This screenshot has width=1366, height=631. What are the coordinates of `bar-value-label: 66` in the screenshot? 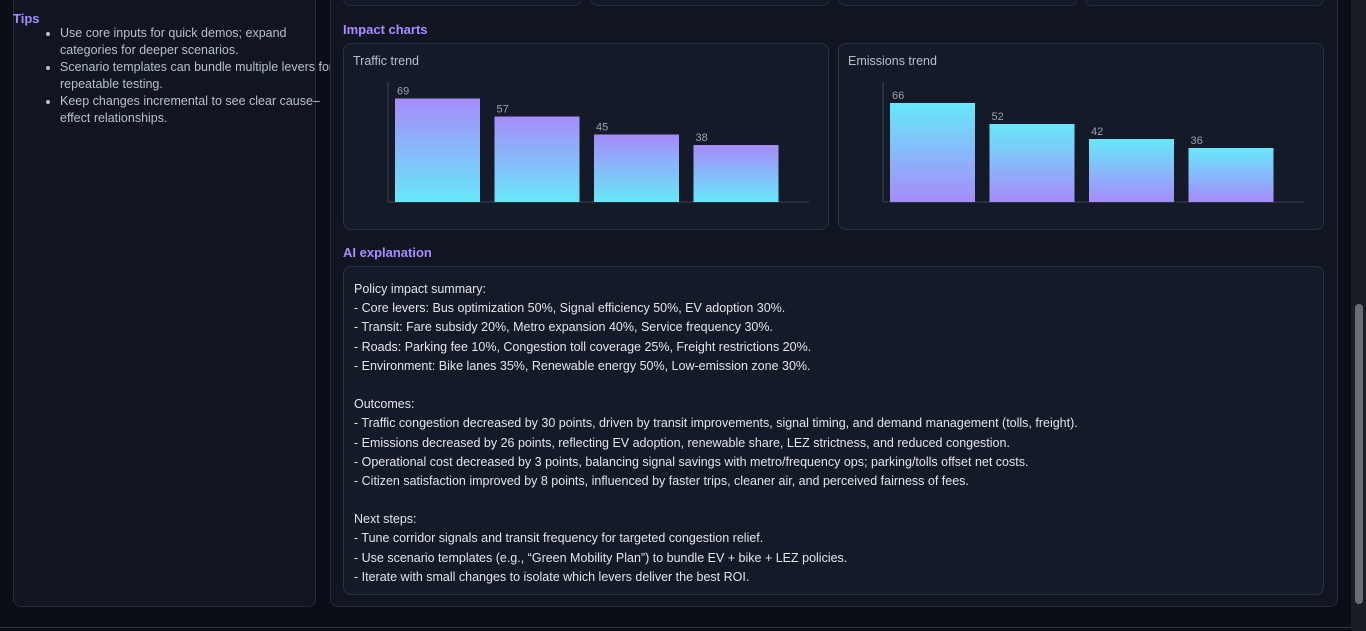 It's located at (898, 96).